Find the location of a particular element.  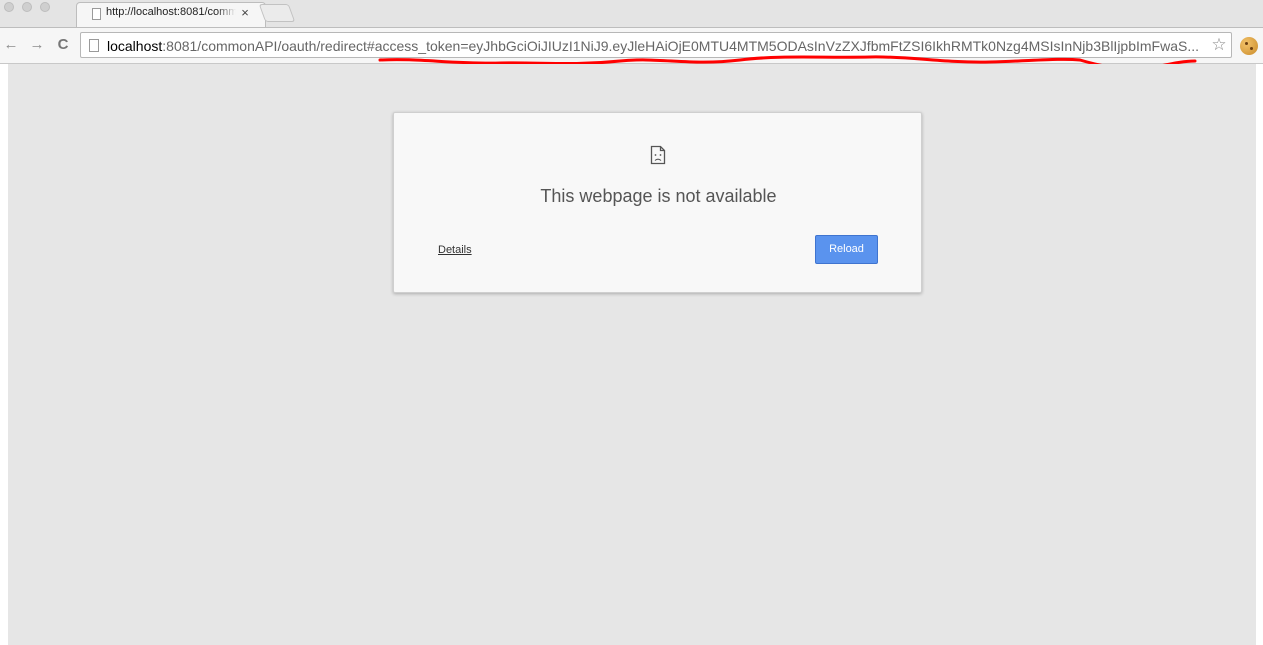

cookie-extension-icon is located at coordinates (1249, 46).